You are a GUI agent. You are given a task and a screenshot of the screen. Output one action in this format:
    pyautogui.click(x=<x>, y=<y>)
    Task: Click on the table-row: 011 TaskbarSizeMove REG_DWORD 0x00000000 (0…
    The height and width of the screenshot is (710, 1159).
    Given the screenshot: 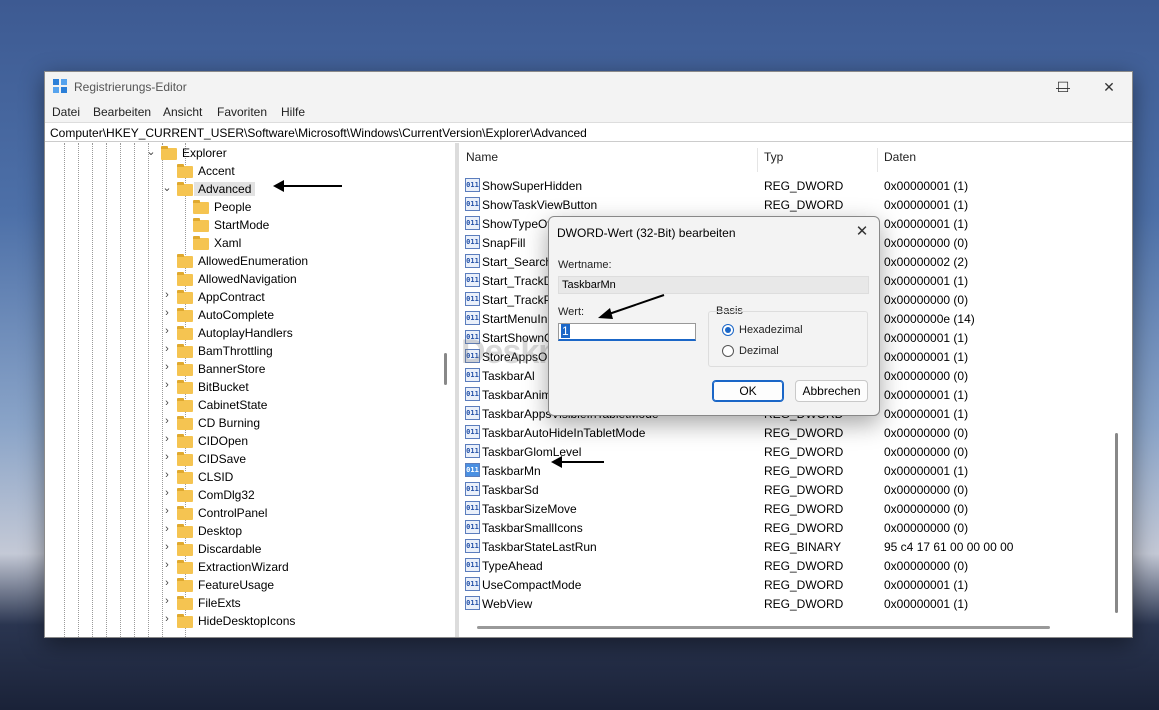 What is the action you would take?
    pyautogui.click(x=786, y=508)
    